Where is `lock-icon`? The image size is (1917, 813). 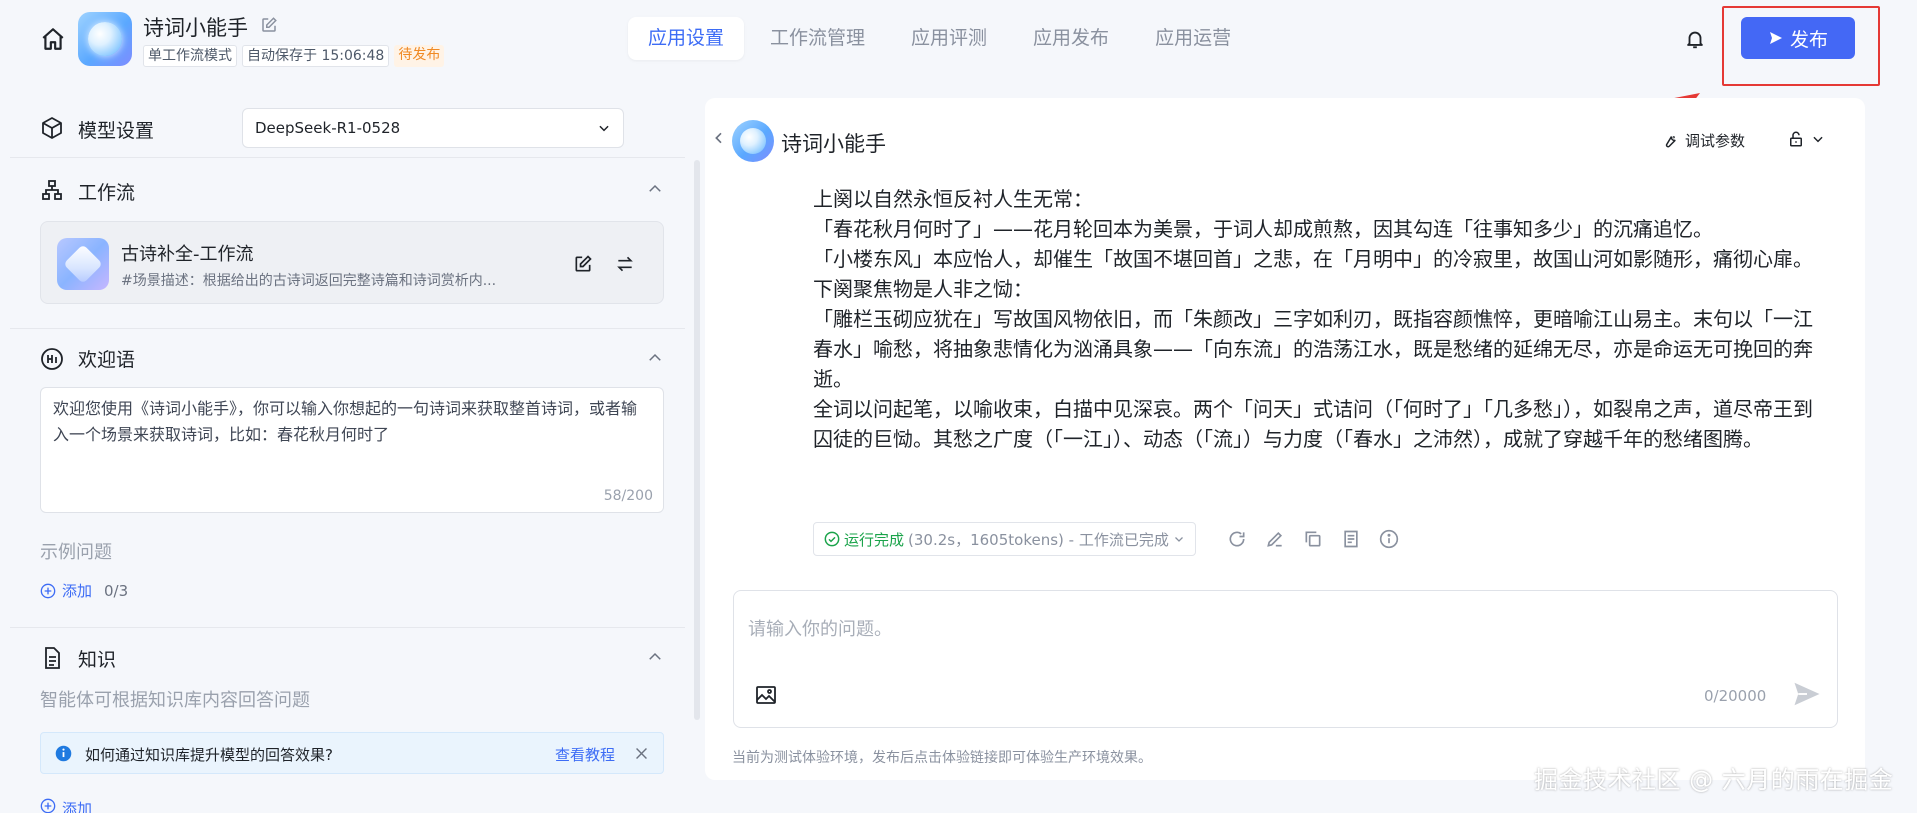 lock-icon is located at coordinates (1796, 139).